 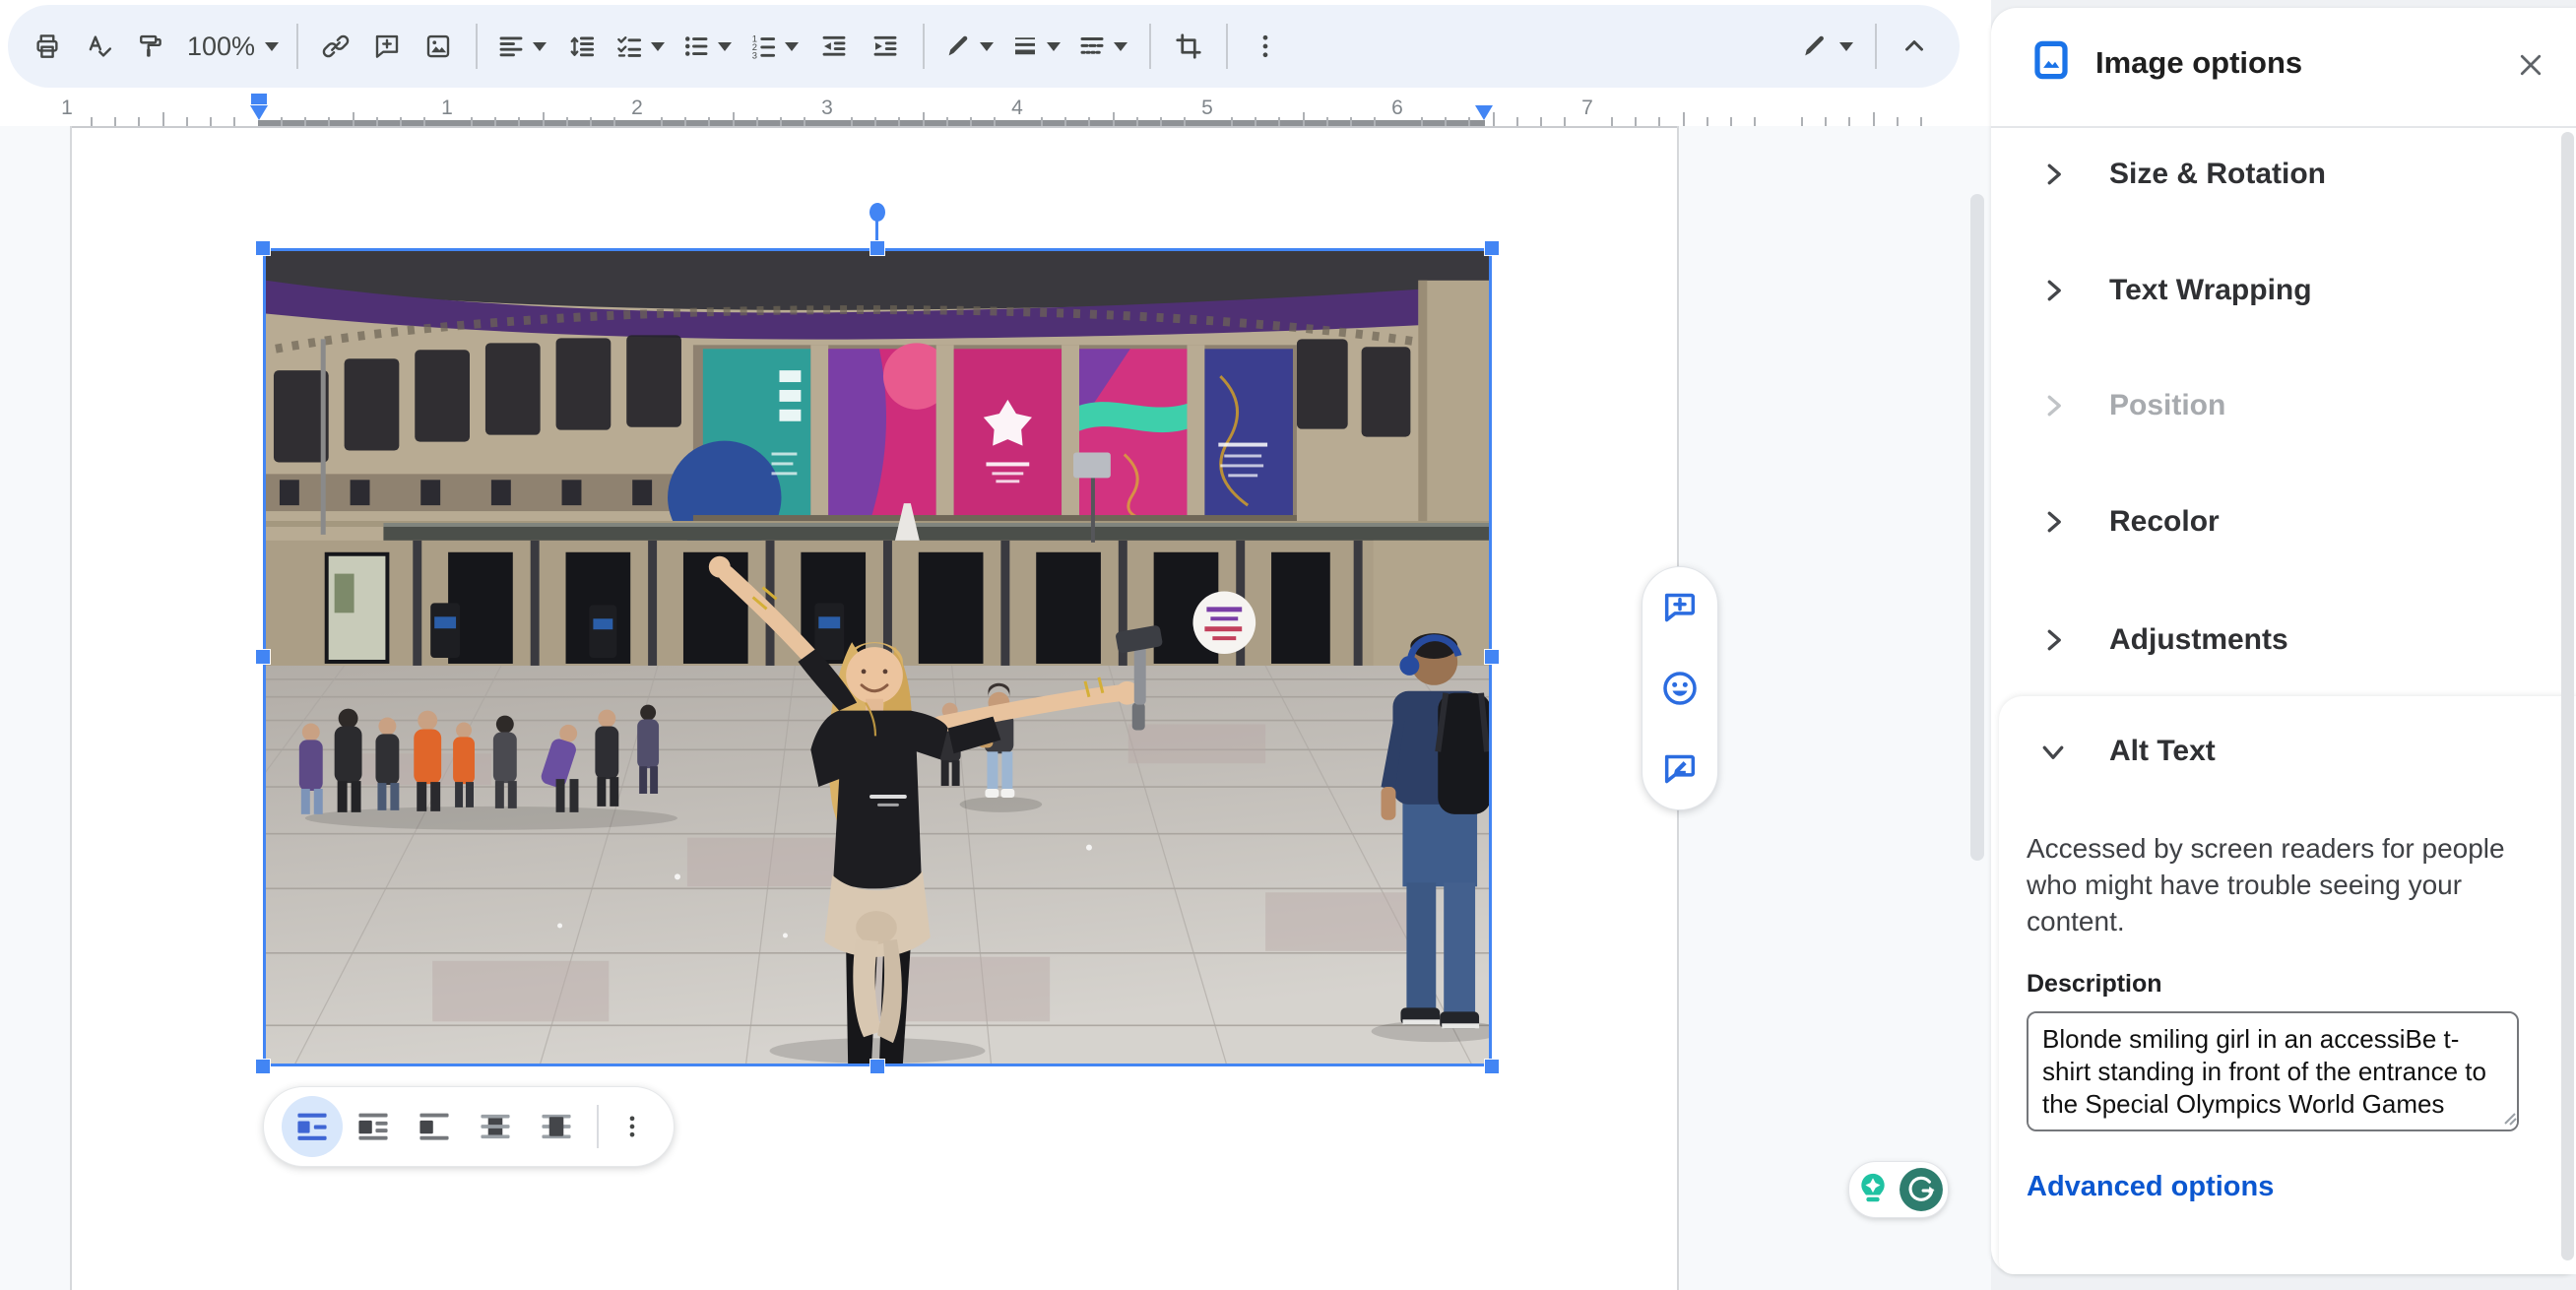 I want to click on resize-handle-bottom-right, so click(x=1492, y=1066).